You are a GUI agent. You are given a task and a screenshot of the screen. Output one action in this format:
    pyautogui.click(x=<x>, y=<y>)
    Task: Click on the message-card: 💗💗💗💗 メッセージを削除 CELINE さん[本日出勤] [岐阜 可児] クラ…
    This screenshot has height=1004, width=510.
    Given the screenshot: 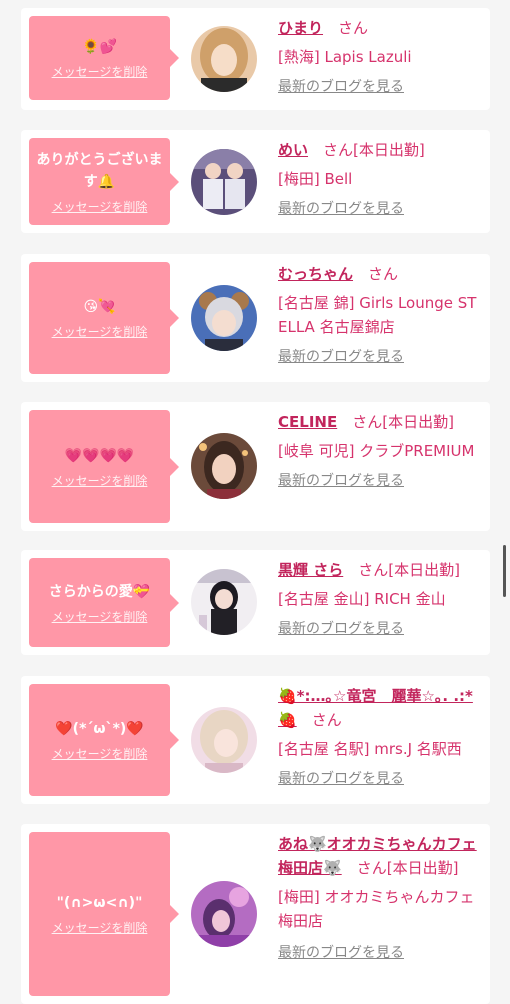 What is the action you would take?
    pyautogui.click(x=255, y=466)
    